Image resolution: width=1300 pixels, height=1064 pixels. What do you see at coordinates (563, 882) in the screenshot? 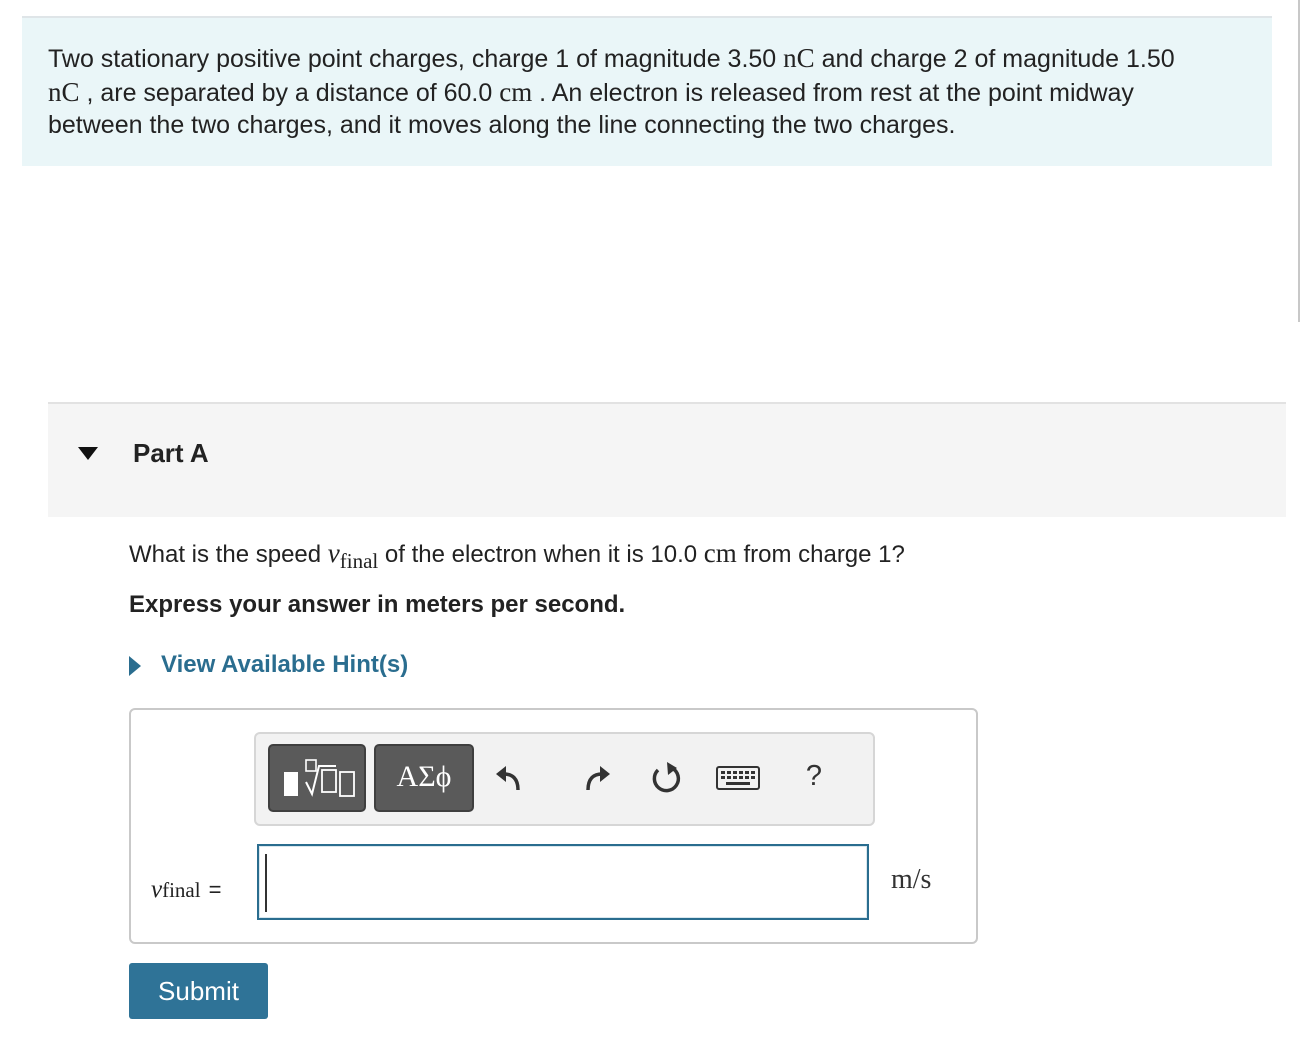
I see `answer-input` at bounding box center [563, 882].